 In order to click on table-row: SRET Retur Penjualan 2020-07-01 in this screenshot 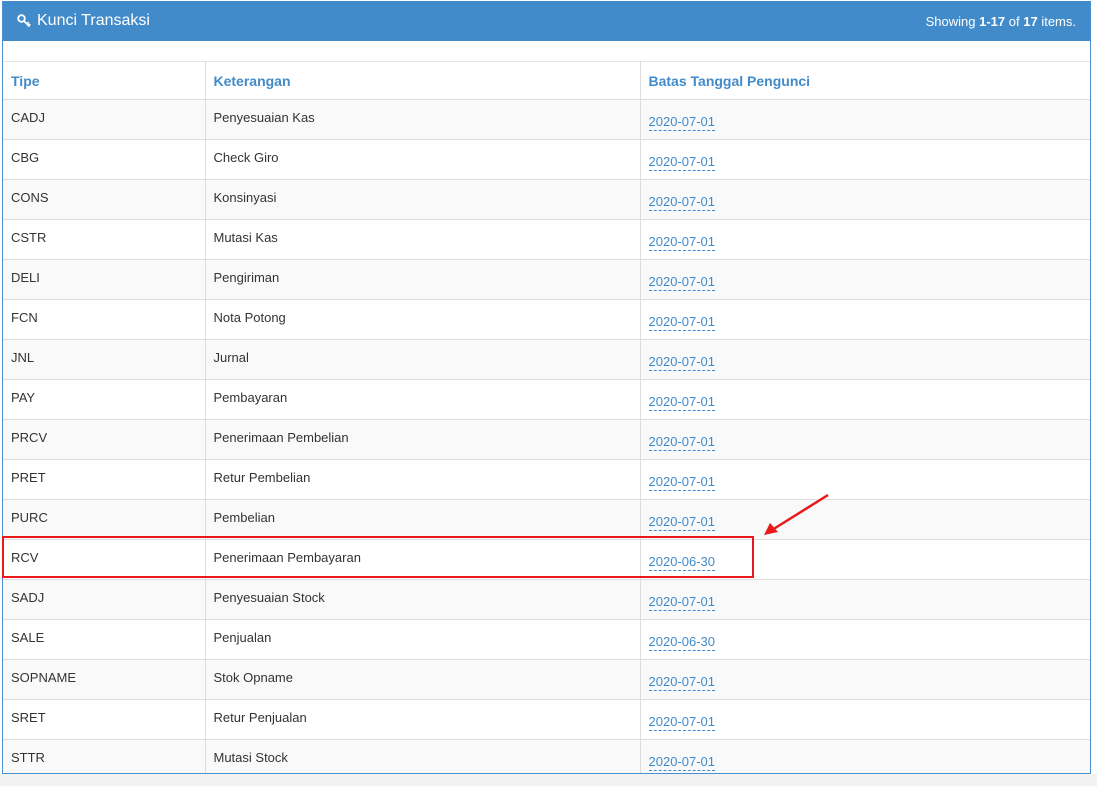, I will do `click(546, 719)`.